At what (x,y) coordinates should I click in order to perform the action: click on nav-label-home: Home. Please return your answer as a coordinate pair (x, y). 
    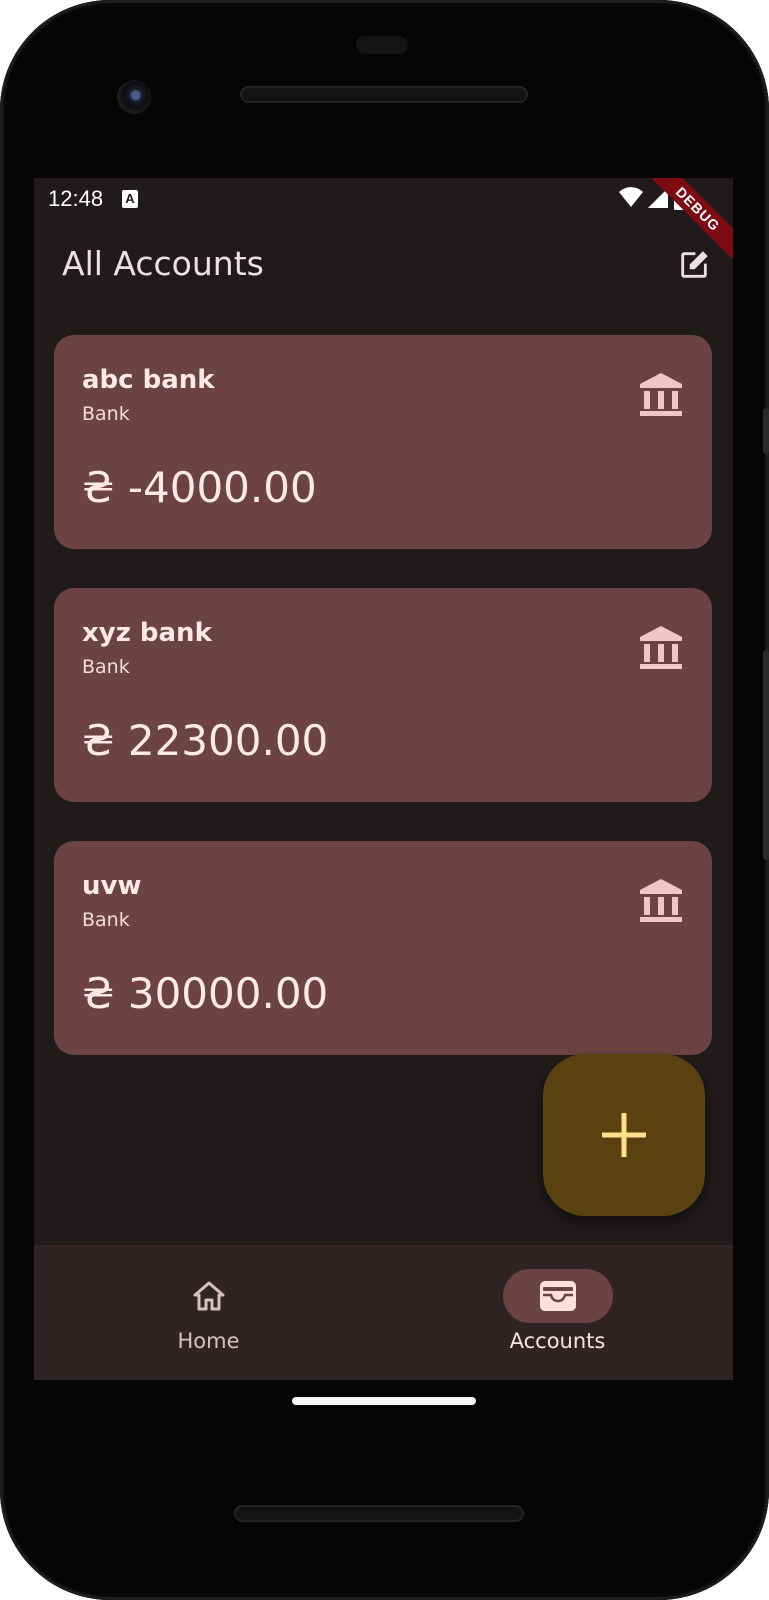
    Looking at the image, I should click on (208, 1341).